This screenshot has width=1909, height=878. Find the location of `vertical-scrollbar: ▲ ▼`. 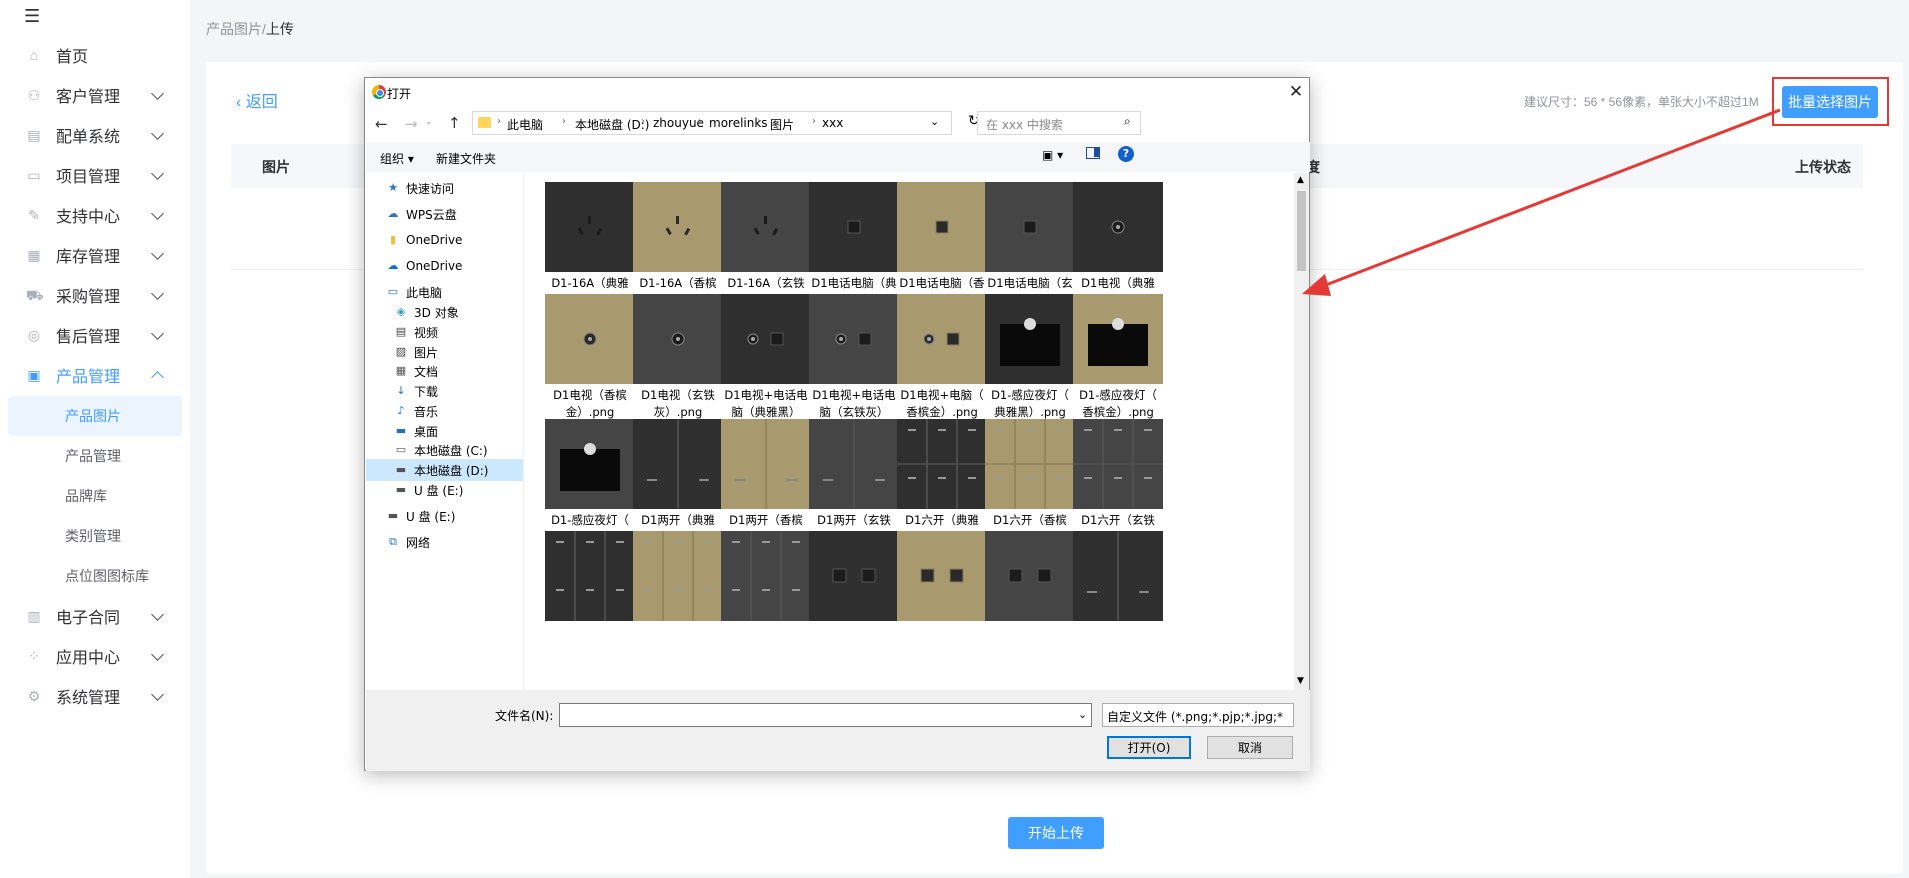

vertical-scrollbar: ▲ ▼ is located at coordinates (1301, 431).